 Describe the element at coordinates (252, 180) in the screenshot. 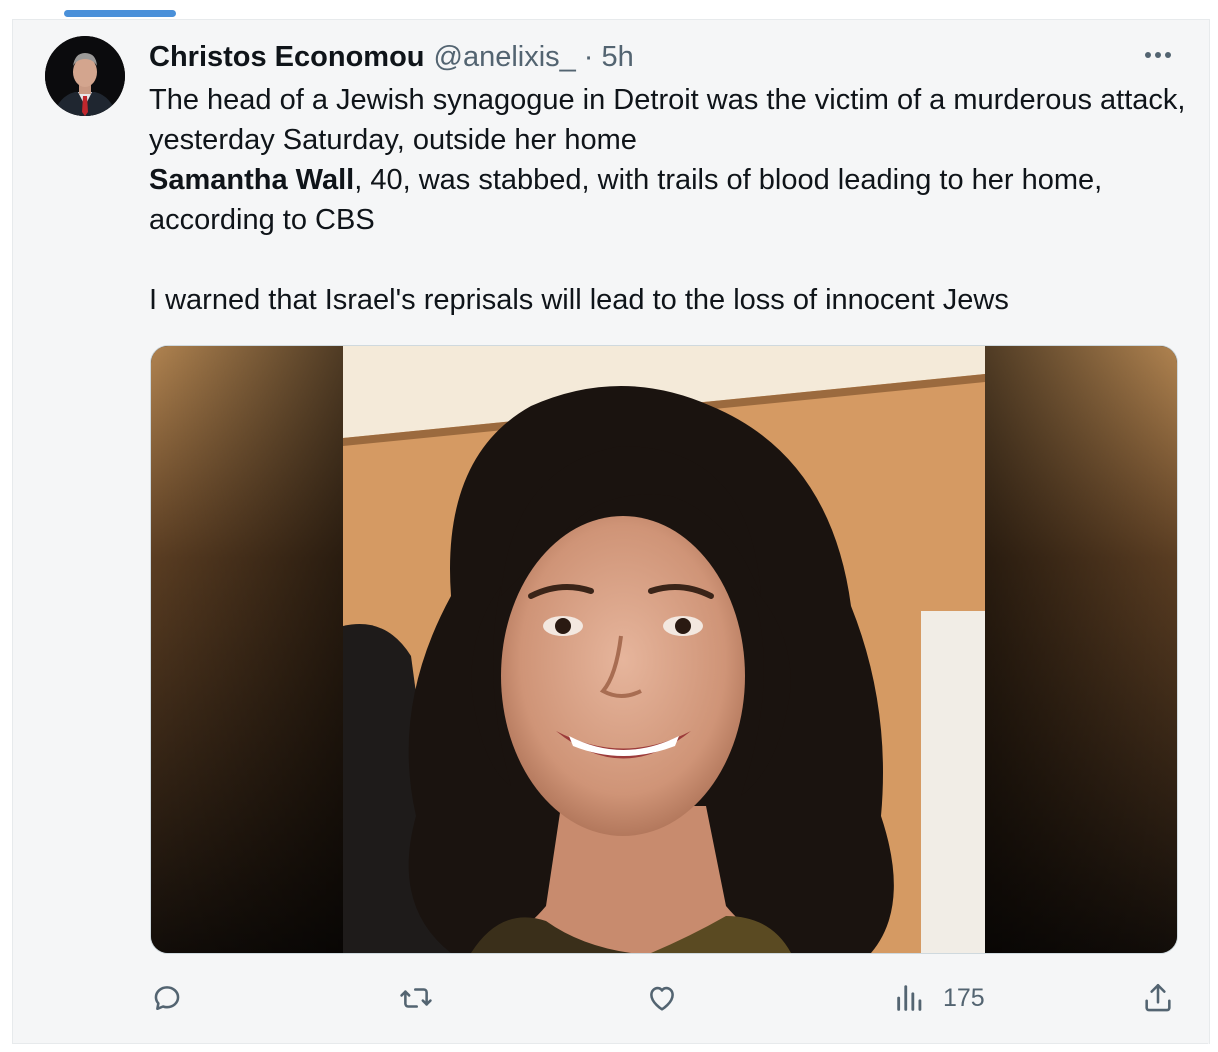

I see `tweet-text-bold-name: Samantha Wall` at that location.